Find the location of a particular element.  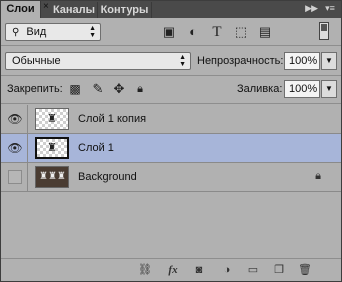

lock-image-icon: ✎ is located at coordinates (98, 89).